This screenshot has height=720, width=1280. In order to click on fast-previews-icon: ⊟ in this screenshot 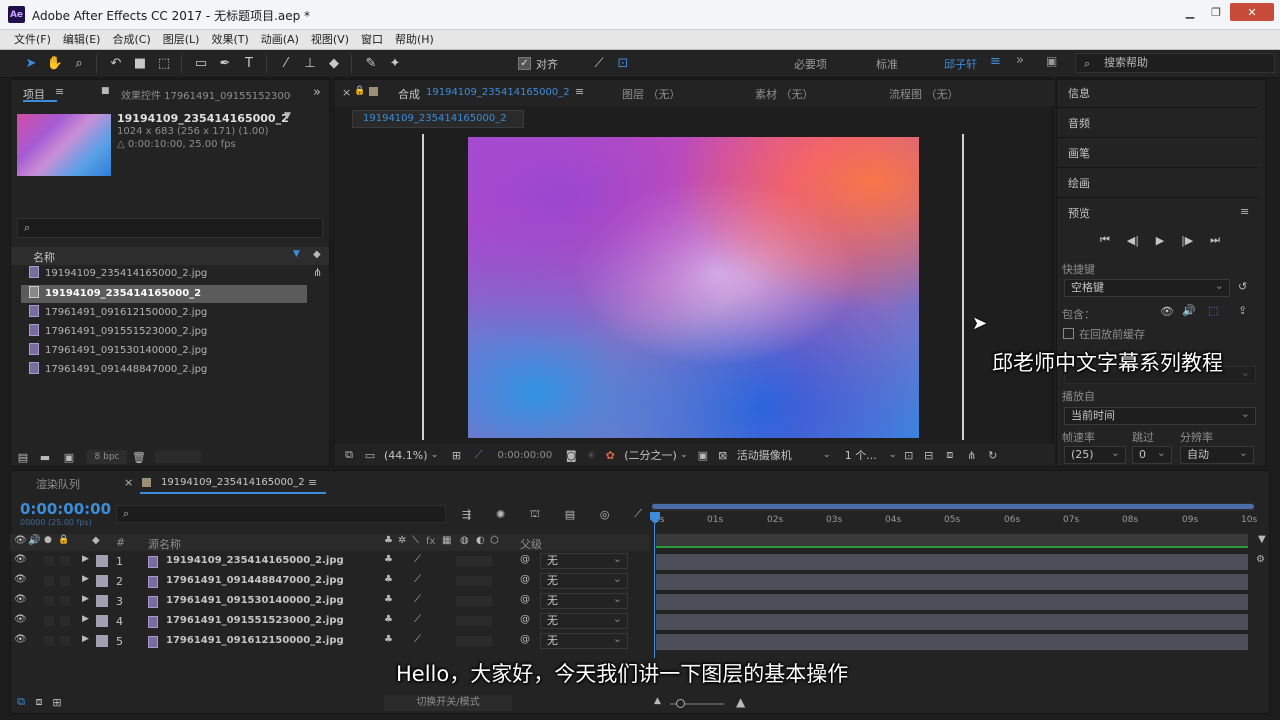, I will do `click(929, 455)`.